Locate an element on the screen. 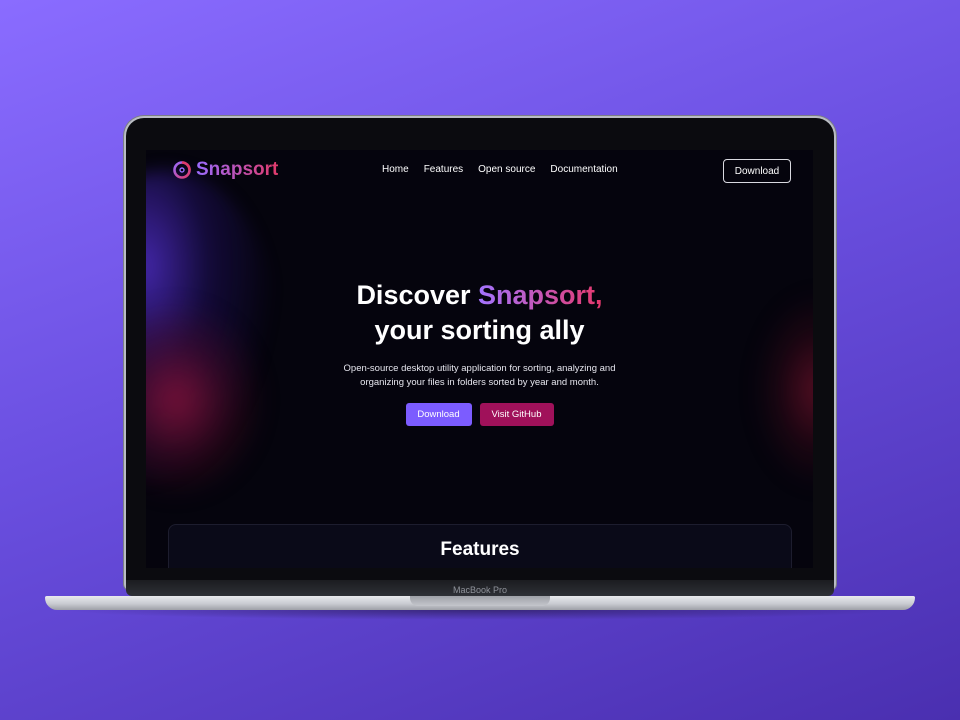  nav-link-open-source: Open source is located at coordinates (506, 169).